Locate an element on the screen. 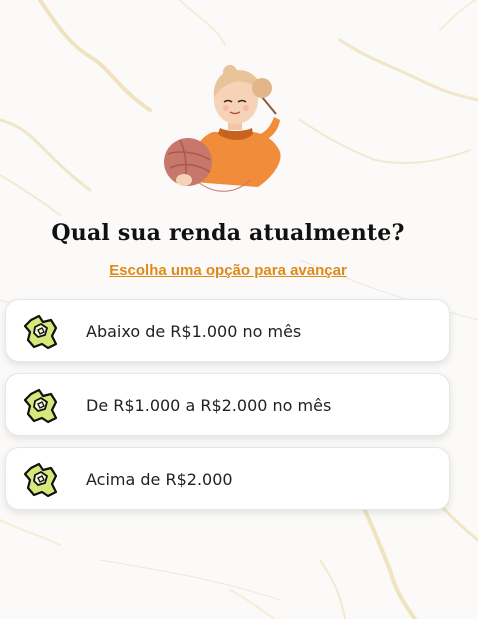 Image resolution: width=478 pixels, height=619 pixels. question-title: Qual sua renda atualmente? is located at coordinates (228, 233).